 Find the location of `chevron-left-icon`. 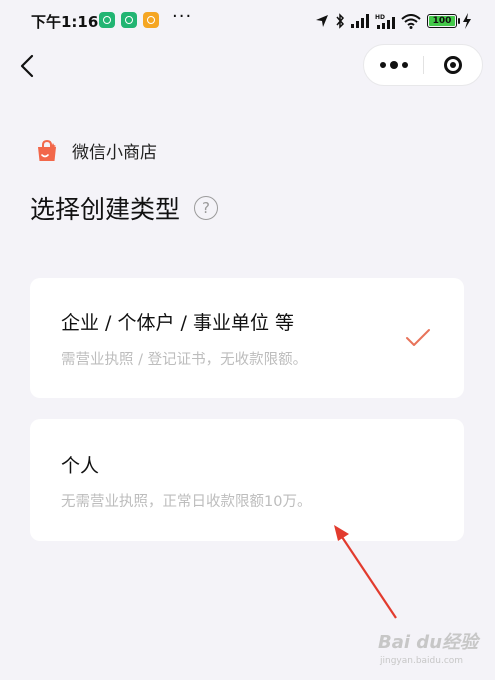

chevron-left-icon is located at coordinates (27, 66).